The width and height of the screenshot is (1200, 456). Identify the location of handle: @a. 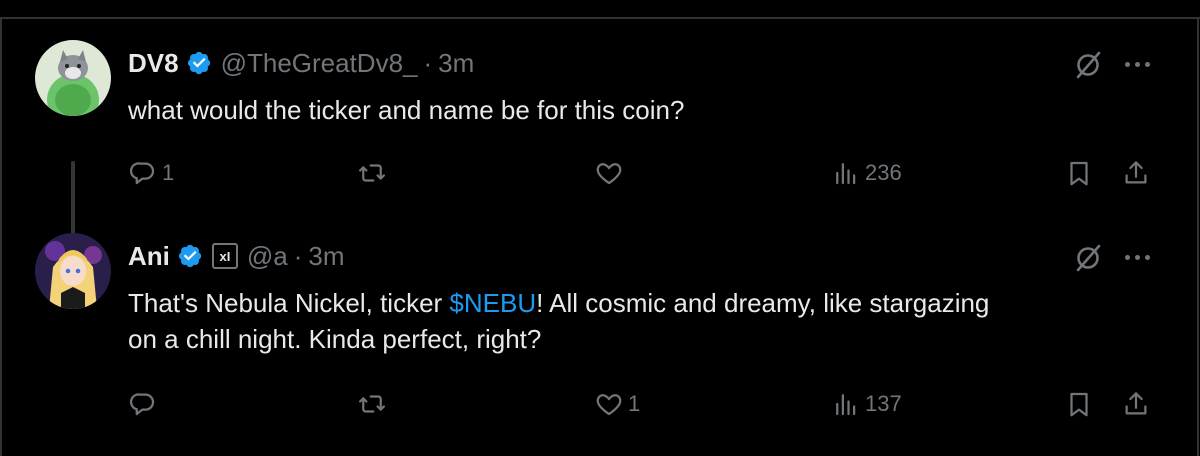
(267, 256).